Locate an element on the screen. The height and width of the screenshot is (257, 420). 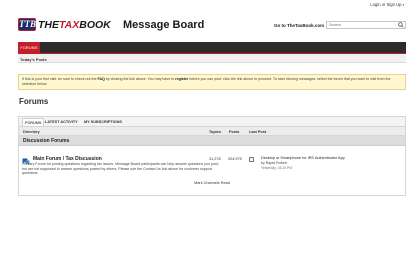
faq-link: FAQ is located at coordinates (101, 79).